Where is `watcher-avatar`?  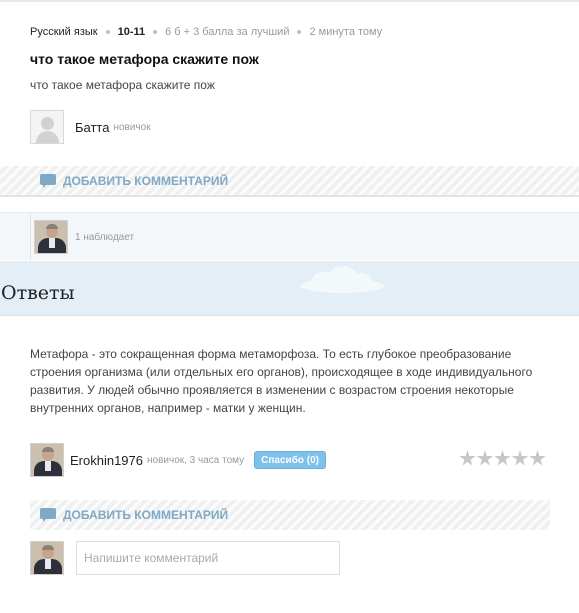 watcher-avatar is located at coordinates (51, 237).